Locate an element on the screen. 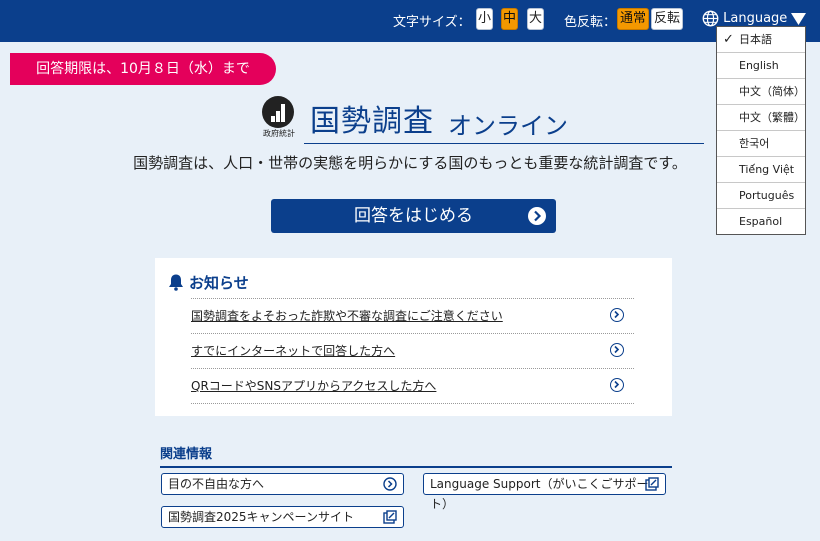  title-divider is located at coordinates (504, 143).